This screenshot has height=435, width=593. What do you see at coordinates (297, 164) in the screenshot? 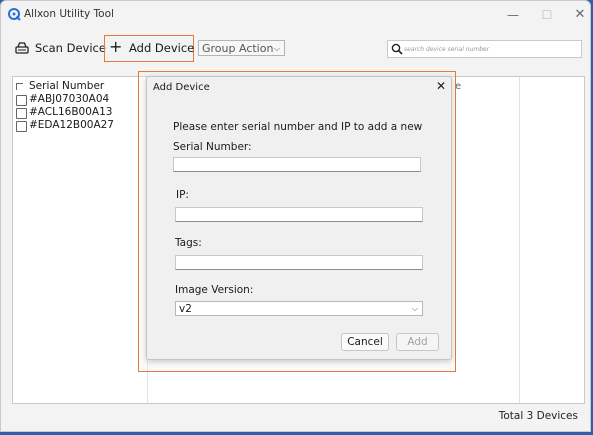
I see `serial-number-field` at bounding box center [297, 164].